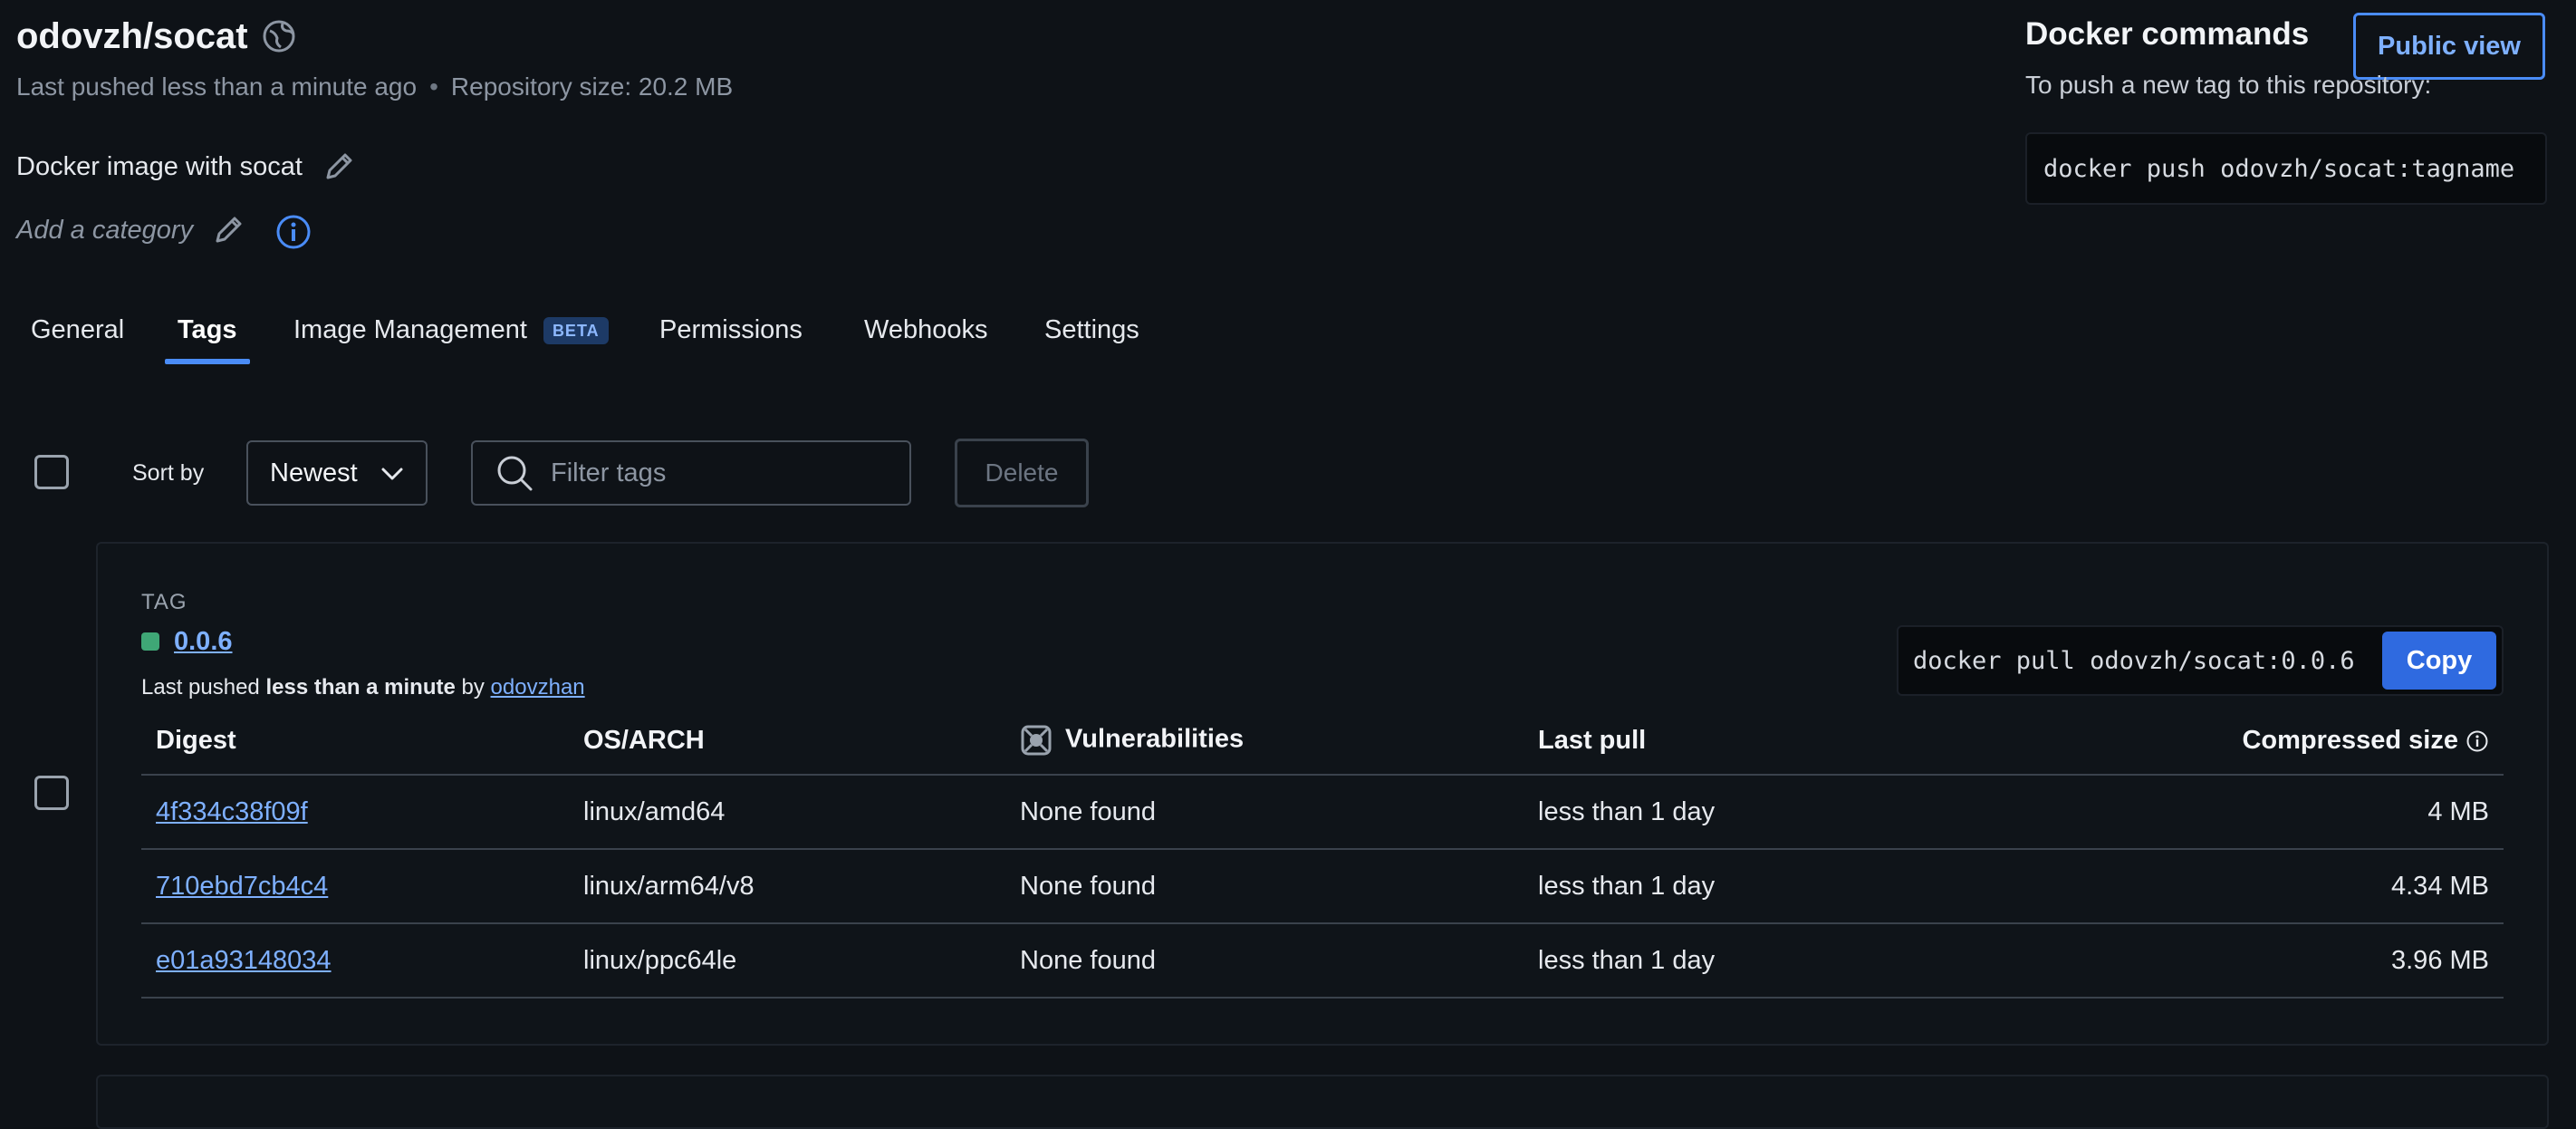 The width and height of the screenshot is (2576, 1129). I want to click on pushed-by-user-link: odovzhan, so click(538, 687).